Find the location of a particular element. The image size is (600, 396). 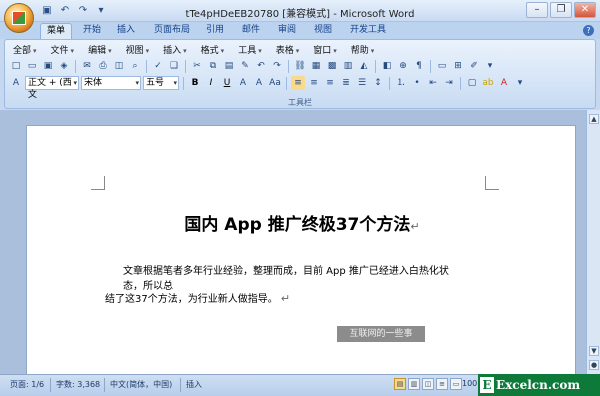

menu-help: 帮助 is located at coordinates (363, 49).